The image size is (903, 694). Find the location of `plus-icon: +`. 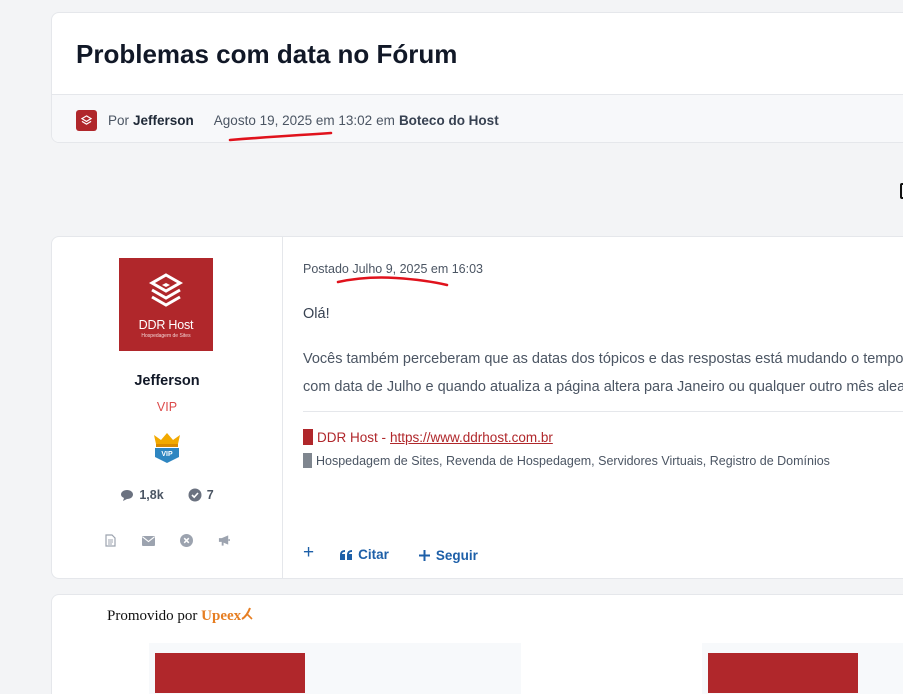

plus-icon: + is located at coordinates (309, 552).